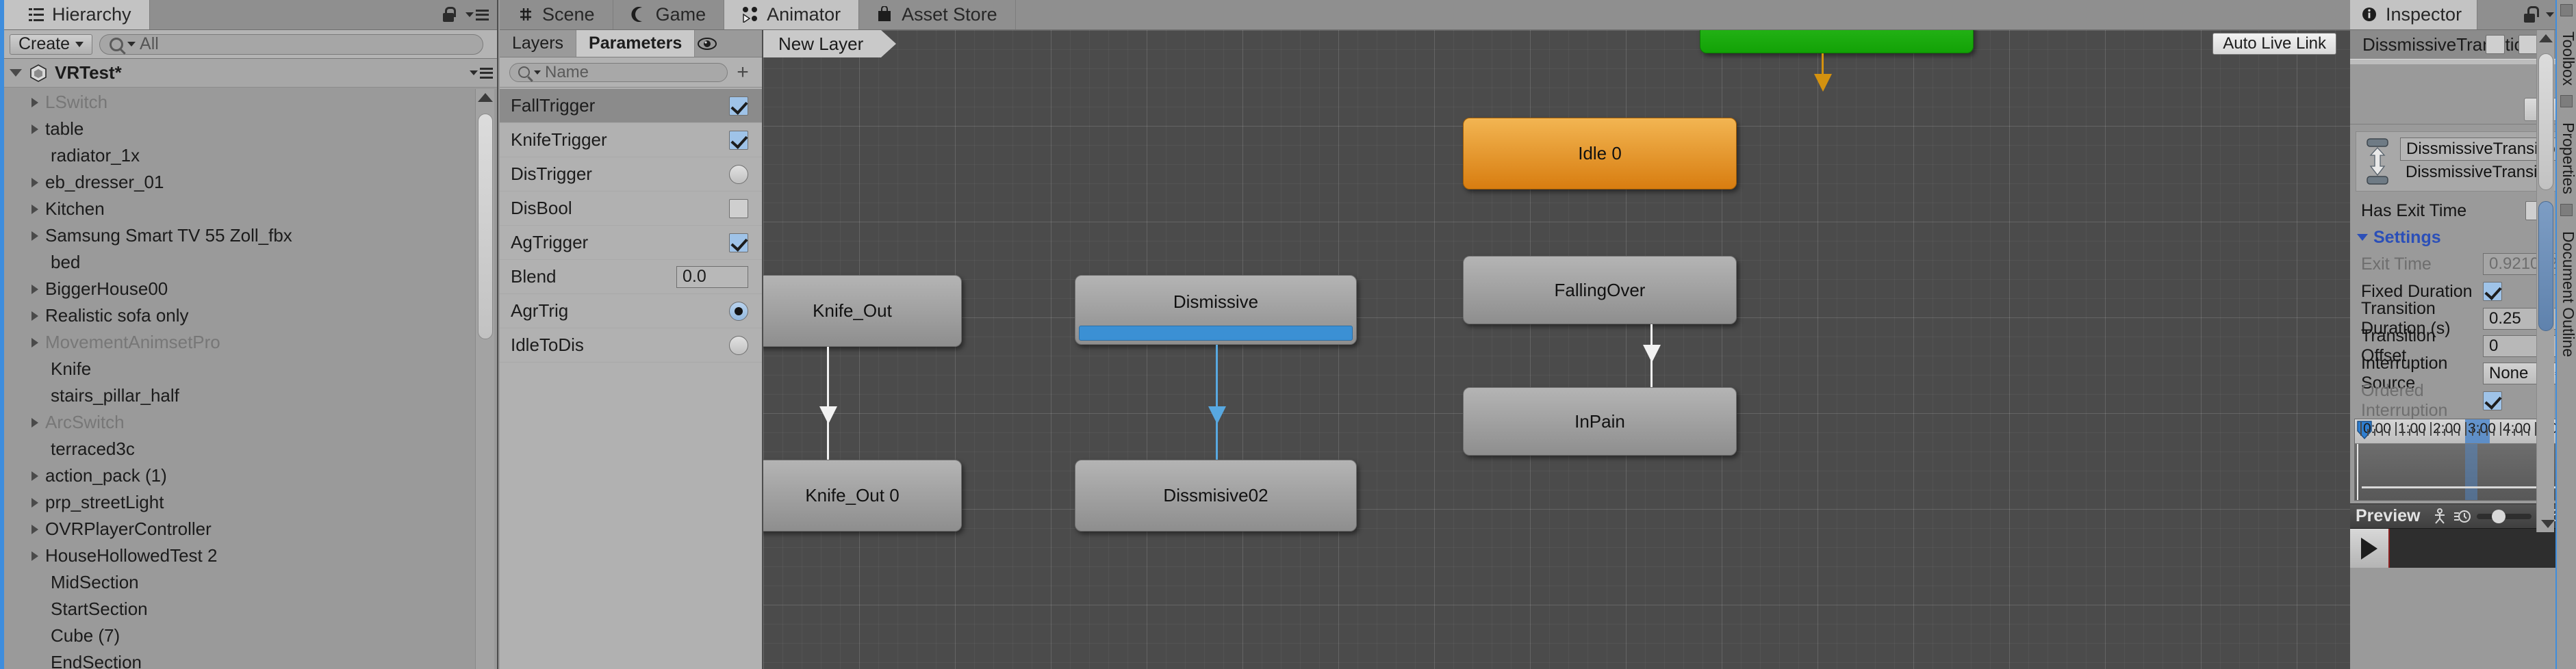 The image size is (2576, 669). I want to click on hierarchy-root-row: VRTest*, so click(248, 74).